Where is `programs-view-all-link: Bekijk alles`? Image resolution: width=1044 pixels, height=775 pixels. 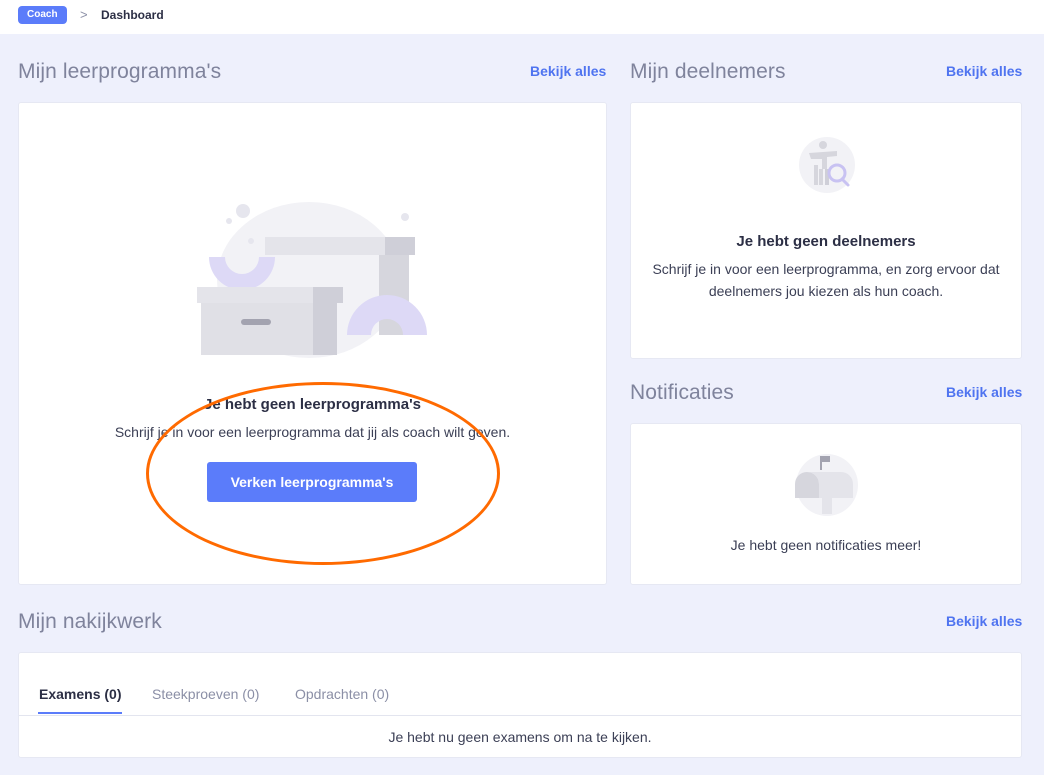 programs-view-all-link: Bekijk alles is located at coordinates (568, 71).